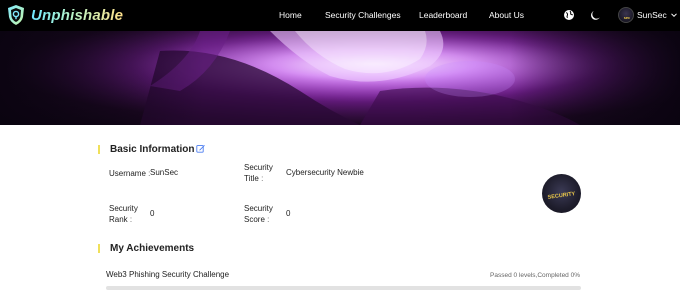 The width and height of the screenshot is (680, 301). What do you see at coordinates (152, 149) in the screenshot?
I see `basic-information-title: Basic Information` at bounding box center [152, 149].